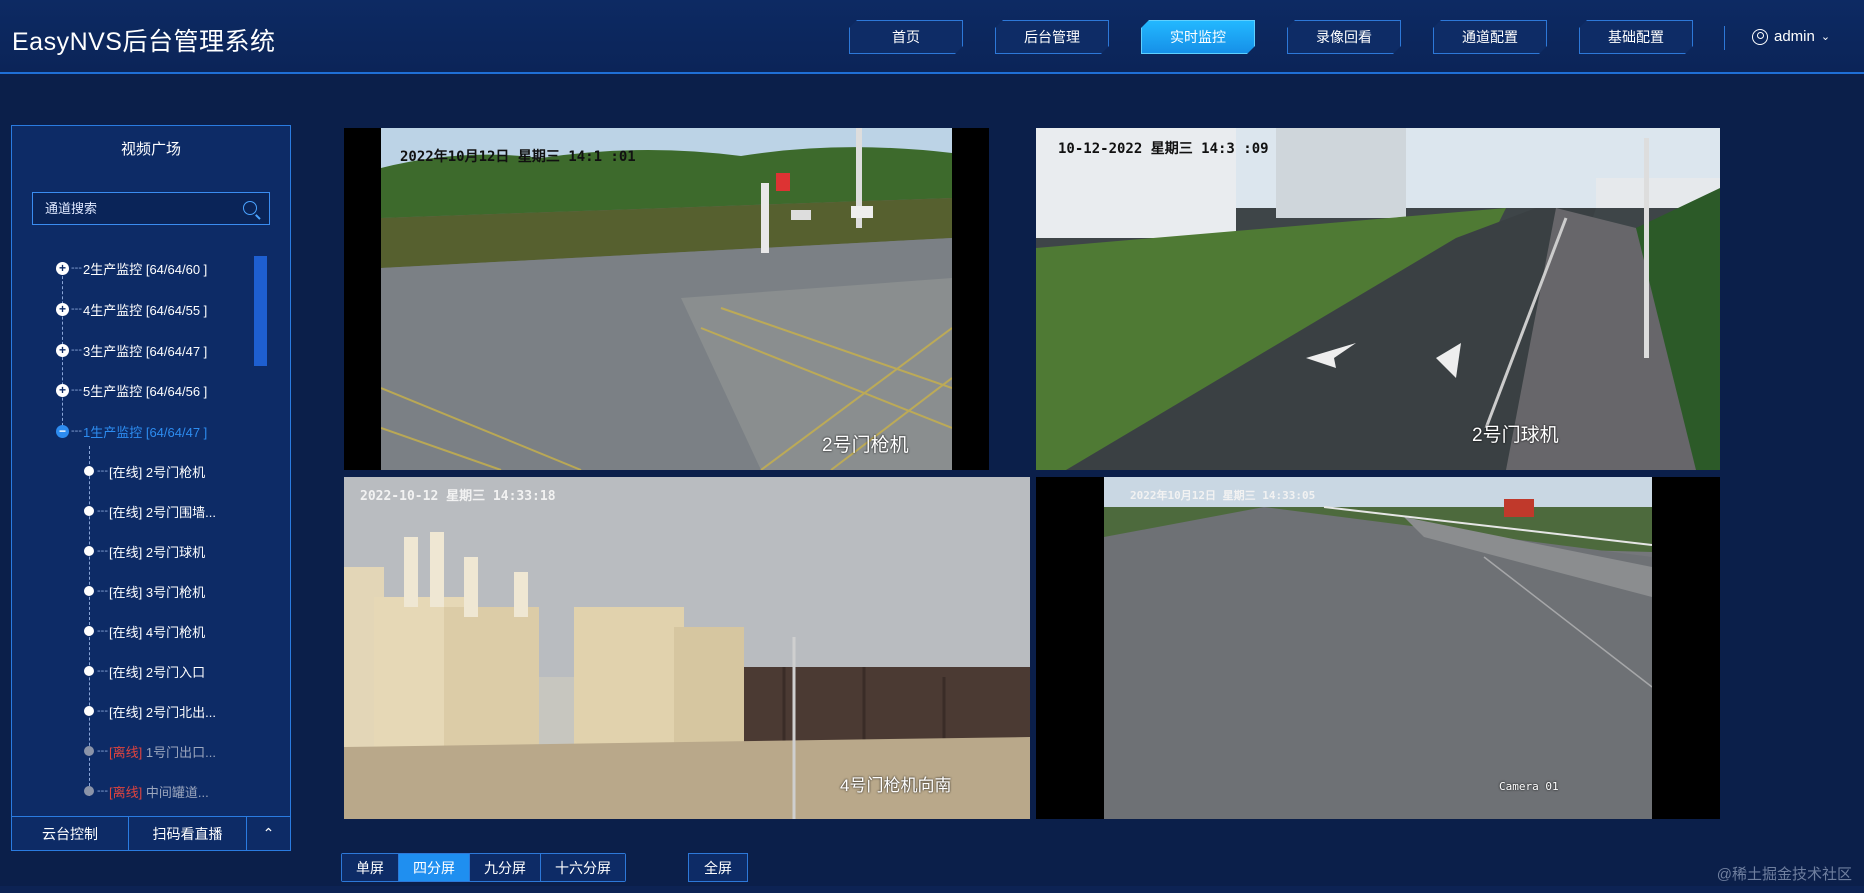  I want to click on tree-group-expanded: − --- 1生产监控 [64/64/47 ], so click(131, 431).